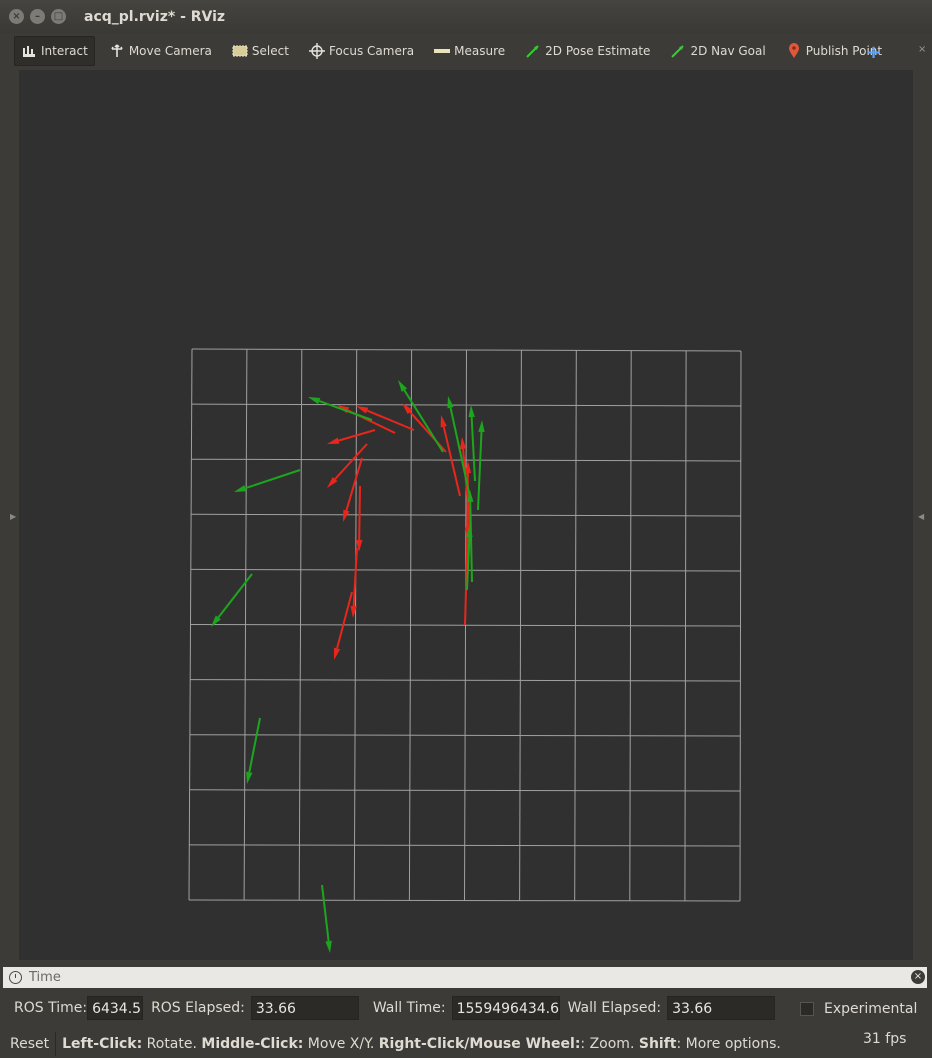 This screenshot has width=932, height=1058. I want to click on hint-part: Rotate., so click(172, 1044).